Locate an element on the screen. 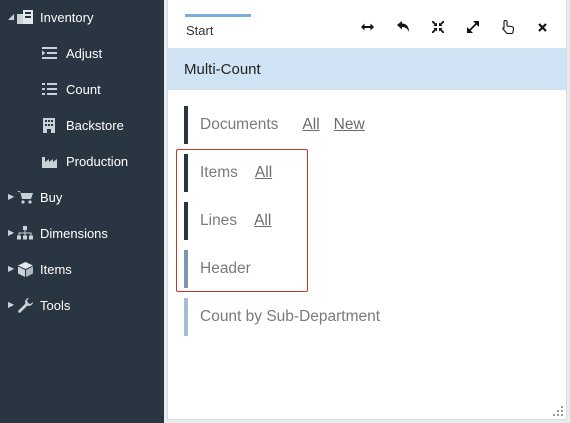 This screenshot has width=570, height=423. tab-start: Start is located at coordinates (218, 26).